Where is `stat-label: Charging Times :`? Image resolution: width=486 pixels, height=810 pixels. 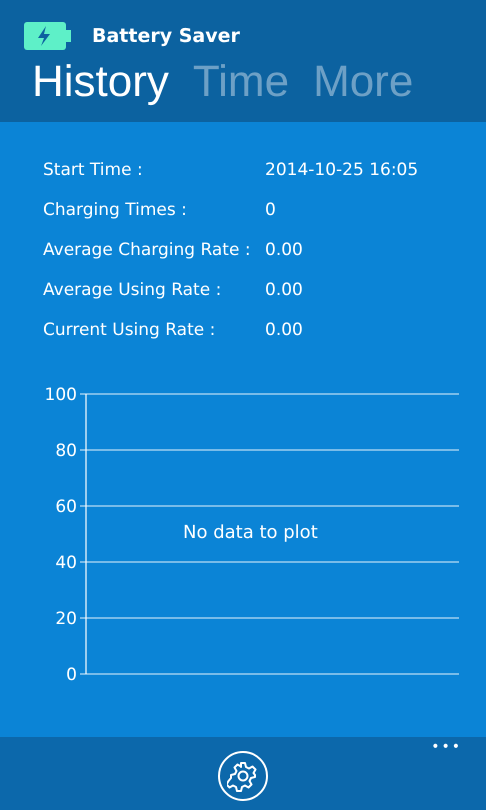
stat-label: Charging Times : is located at coordinates (115, 210).